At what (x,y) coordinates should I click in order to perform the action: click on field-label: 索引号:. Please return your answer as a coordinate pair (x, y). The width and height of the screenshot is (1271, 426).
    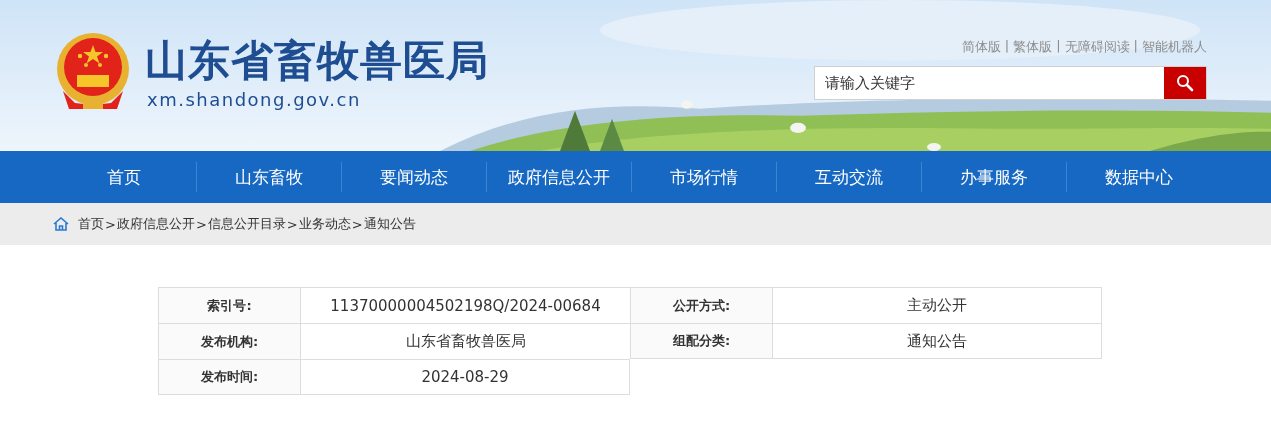
    Looking at the image, I should click on (229, 305).